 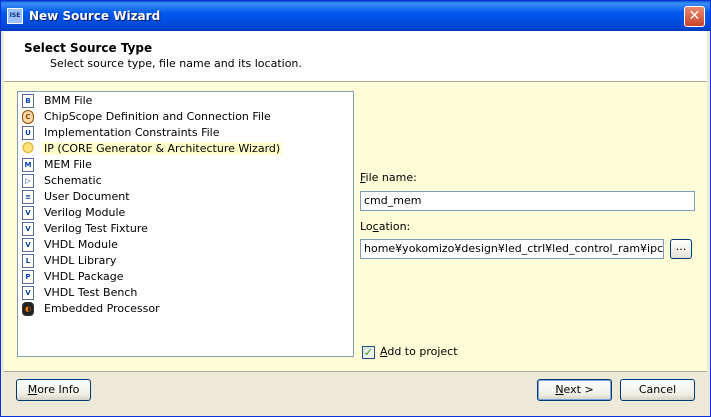 I want to click on constraints-file-icon: U, so click(x=28, y=133).